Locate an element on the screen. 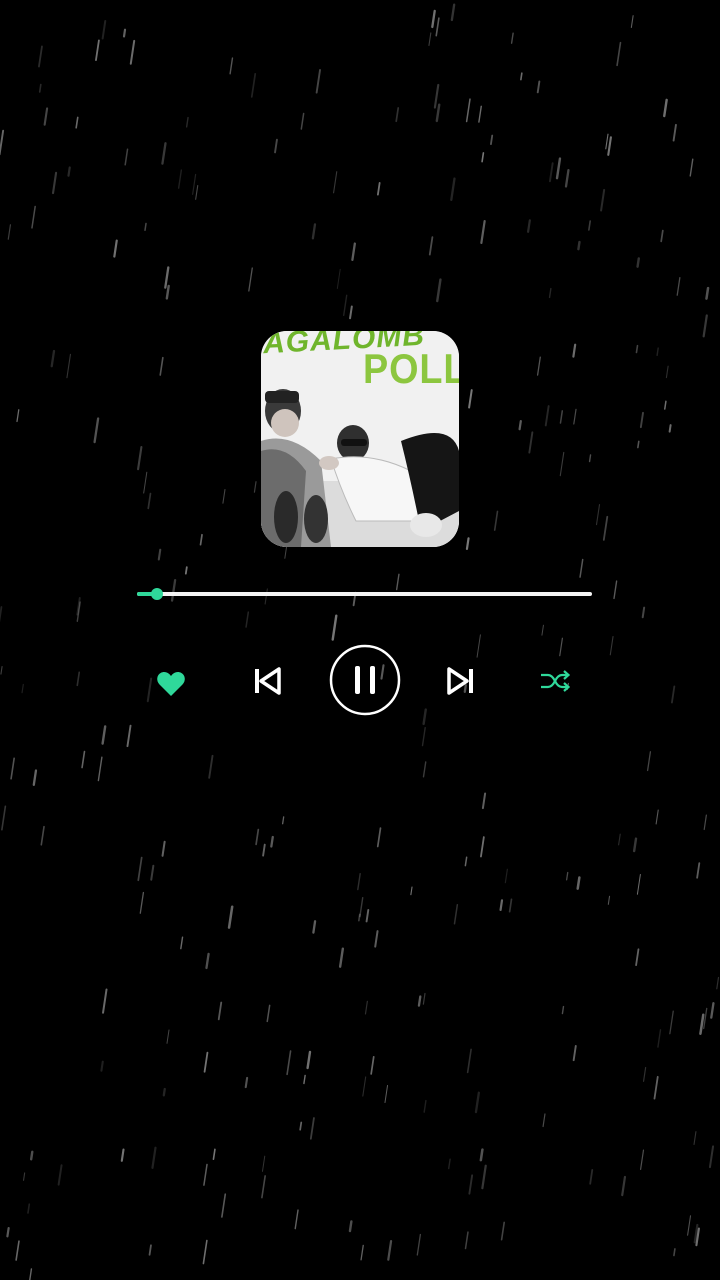 This screenshot has height=1280, width=720. play-pause-button is located at coordinates (365, 680).